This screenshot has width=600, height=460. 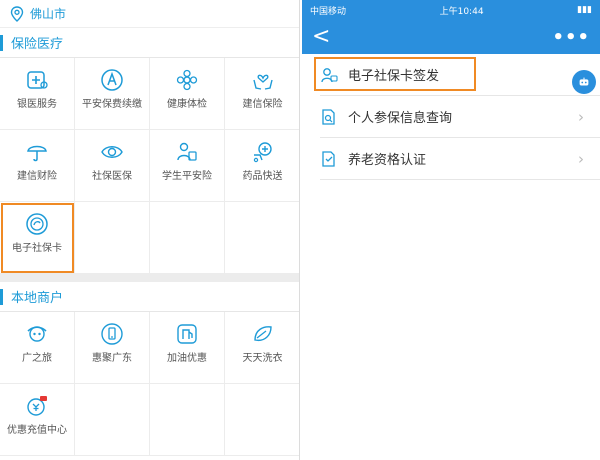 What do you see at coordinates (37, 238) in the screenshot?
I see `grid-item-electronic-social-card: 电子社保卡` at bounding box center [37, 238].